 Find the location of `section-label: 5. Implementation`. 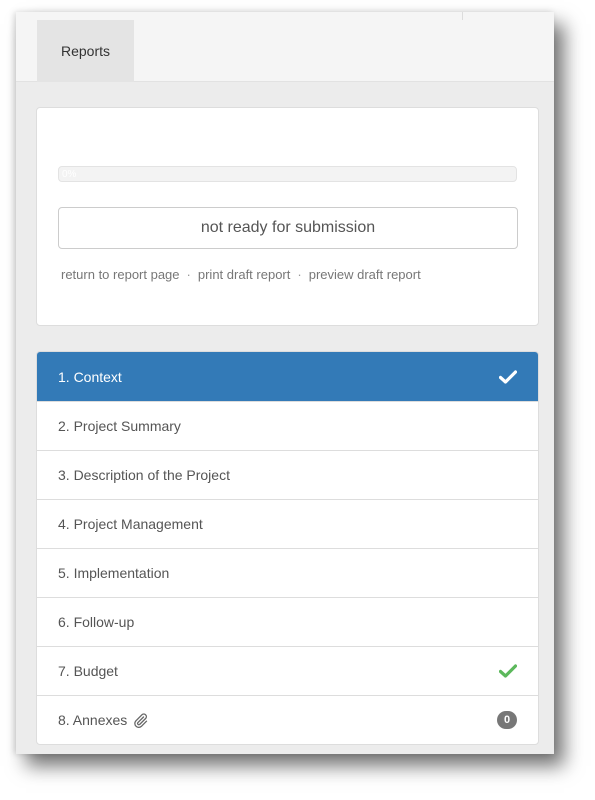

section-label: 5. Implementation is located at coordinates (114, 573).